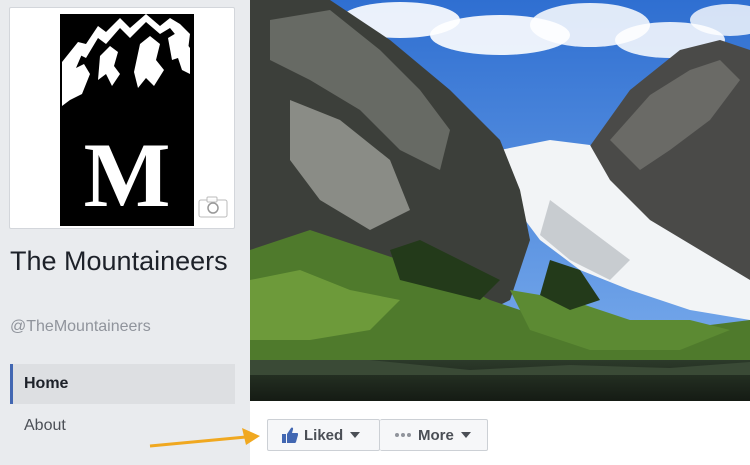  Describe the element at coordinates (213, 207) in the screenshot. I see `camera-icon` at that location.